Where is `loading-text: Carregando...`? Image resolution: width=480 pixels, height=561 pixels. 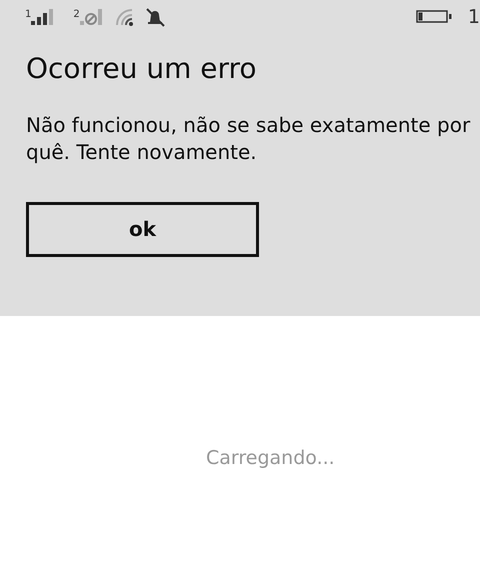 loading-text: Carregando... is located at coordinates (270, 458).